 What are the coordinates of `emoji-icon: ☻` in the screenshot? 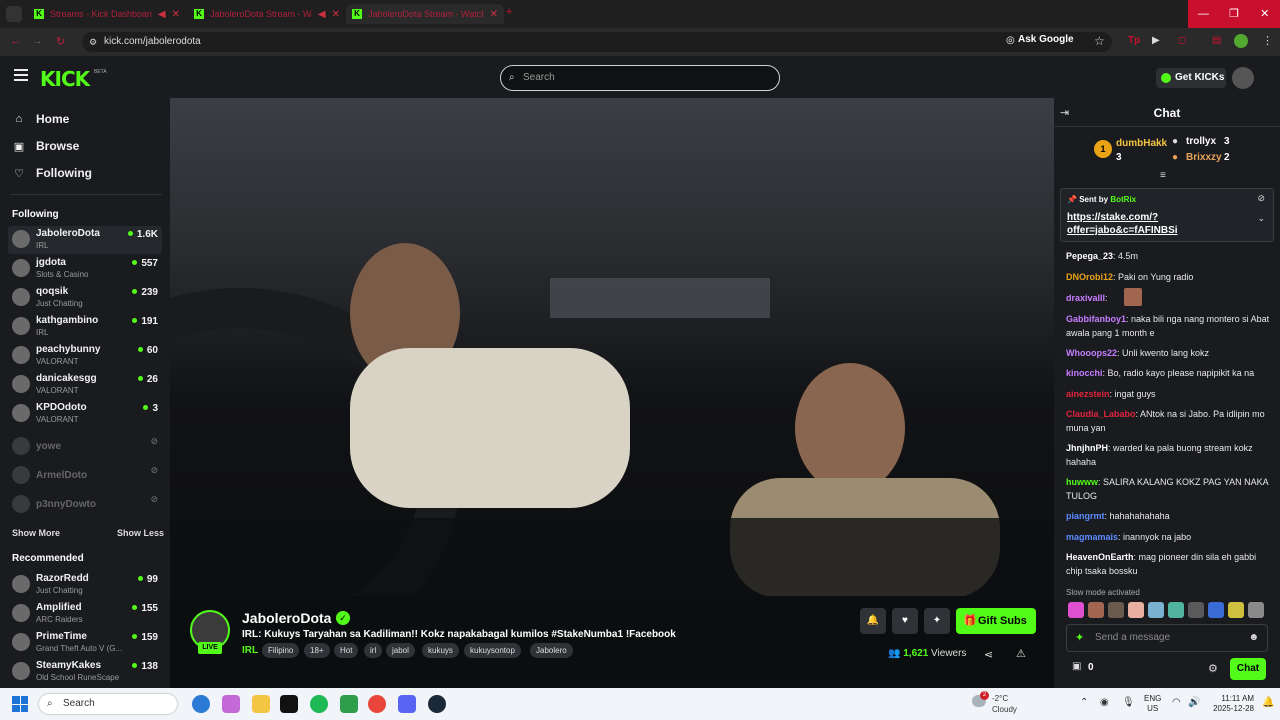 It's located at (1253, 638).